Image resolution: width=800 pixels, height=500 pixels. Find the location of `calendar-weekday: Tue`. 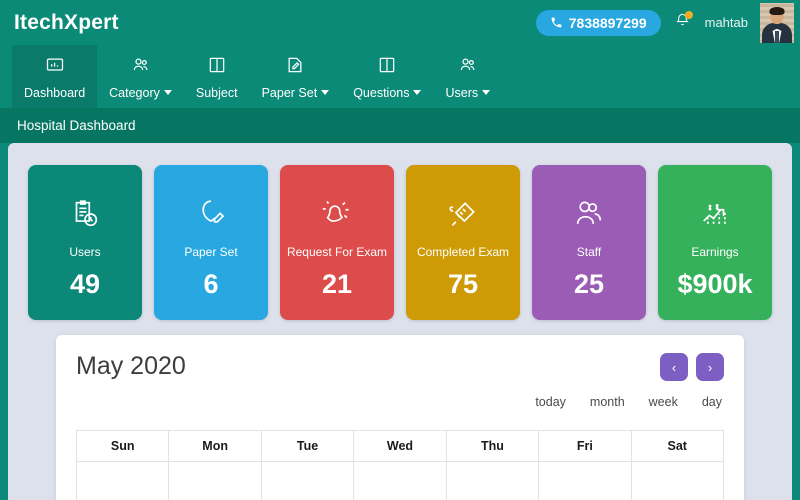

calendar-weekday: Tue is located at coordinates (308, 446).